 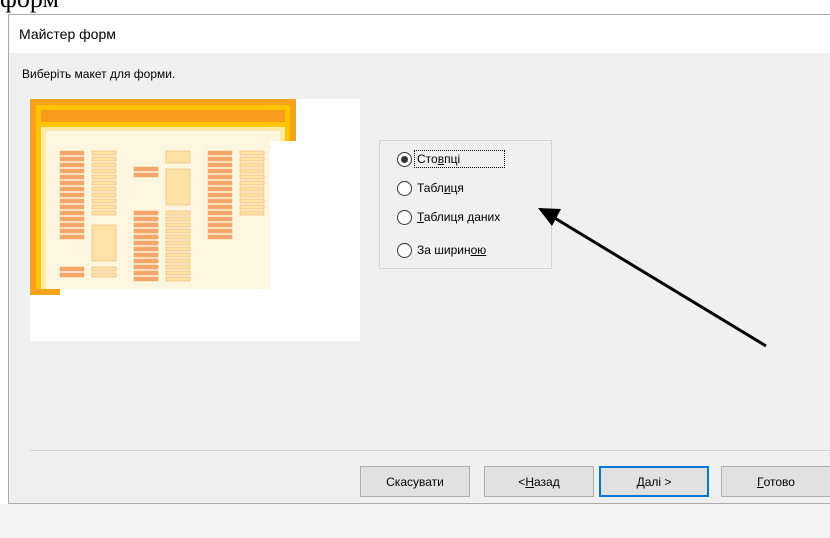 What do you see at coordinates (67, 34) in the screenshot?
I see `window-title: Майстер форм` at bounding box center [67, 34].